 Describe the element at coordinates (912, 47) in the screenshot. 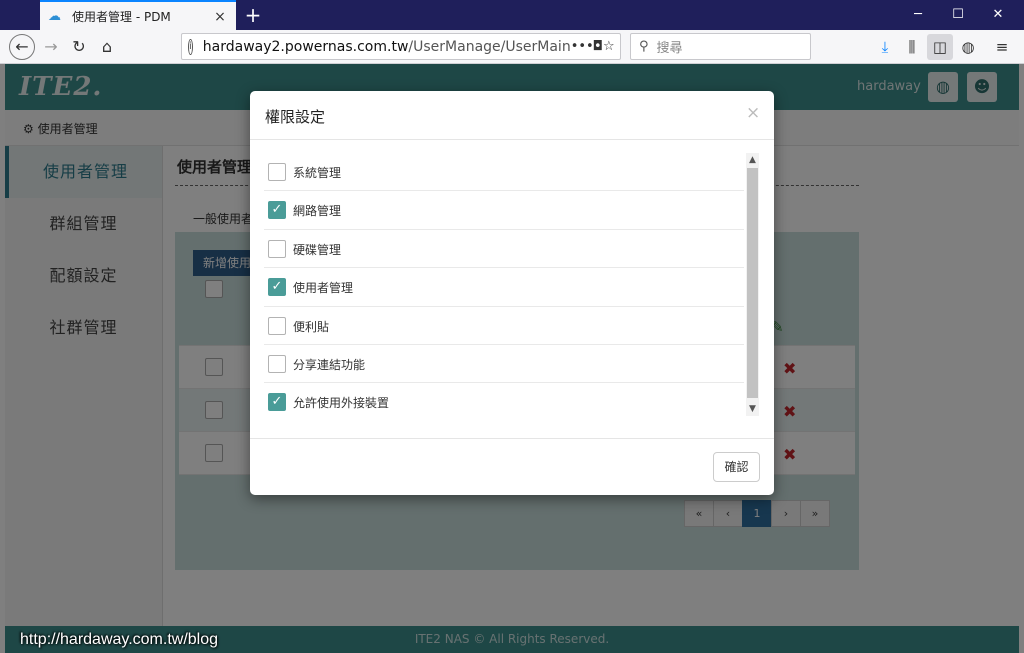

I see `library-icon: ⫼` at that location.